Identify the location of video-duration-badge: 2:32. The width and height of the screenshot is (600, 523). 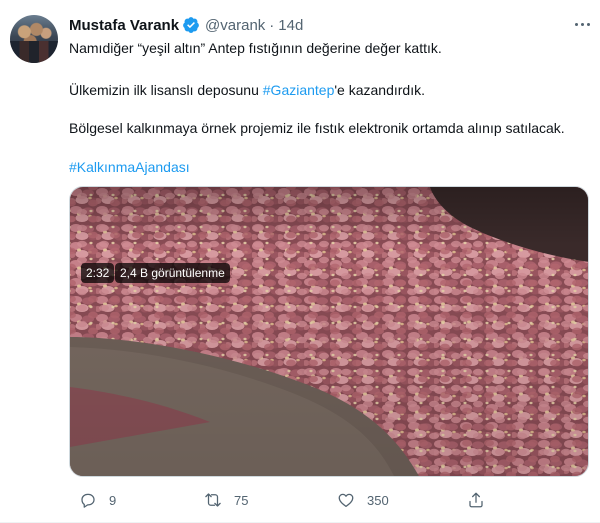
(98, 273).